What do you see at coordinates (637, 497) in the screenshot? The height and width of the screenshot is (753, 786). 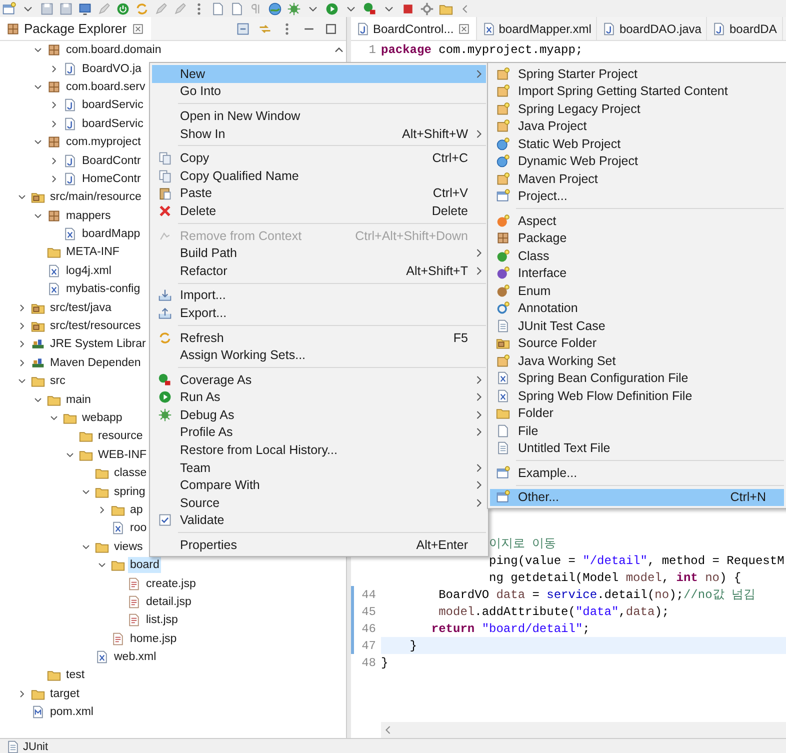 I see `menu-item: Other... Ctrl+N` at bounding box center [637, 497].